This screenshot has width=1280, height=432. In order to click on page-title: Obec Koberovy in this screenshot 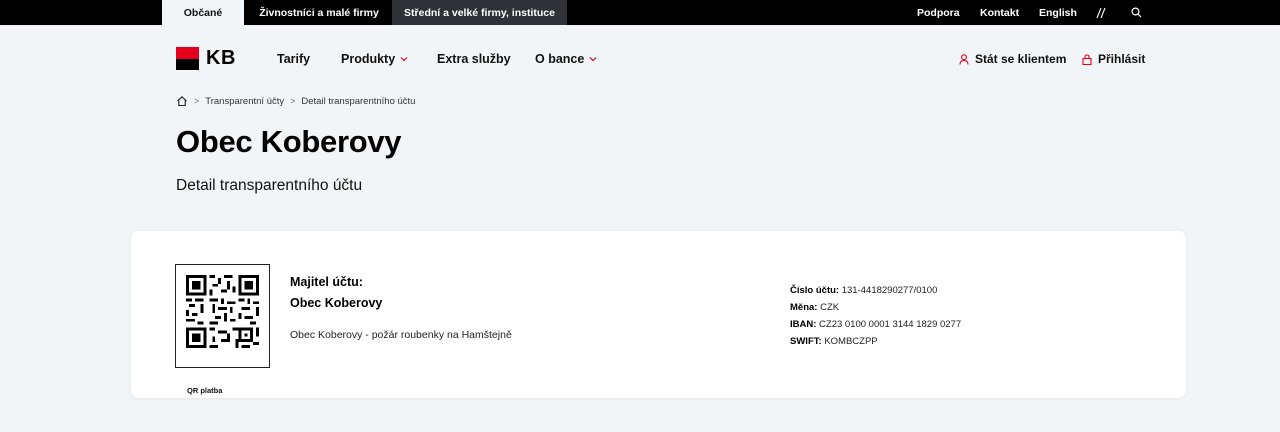, I will do `click(289, 141)`.